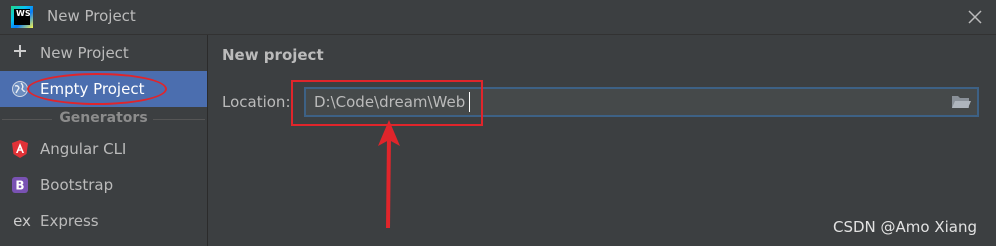 Image resolution: width=996 pixels, height=246 pixels. I want to click on window-title: New Project, so click(91, 16).